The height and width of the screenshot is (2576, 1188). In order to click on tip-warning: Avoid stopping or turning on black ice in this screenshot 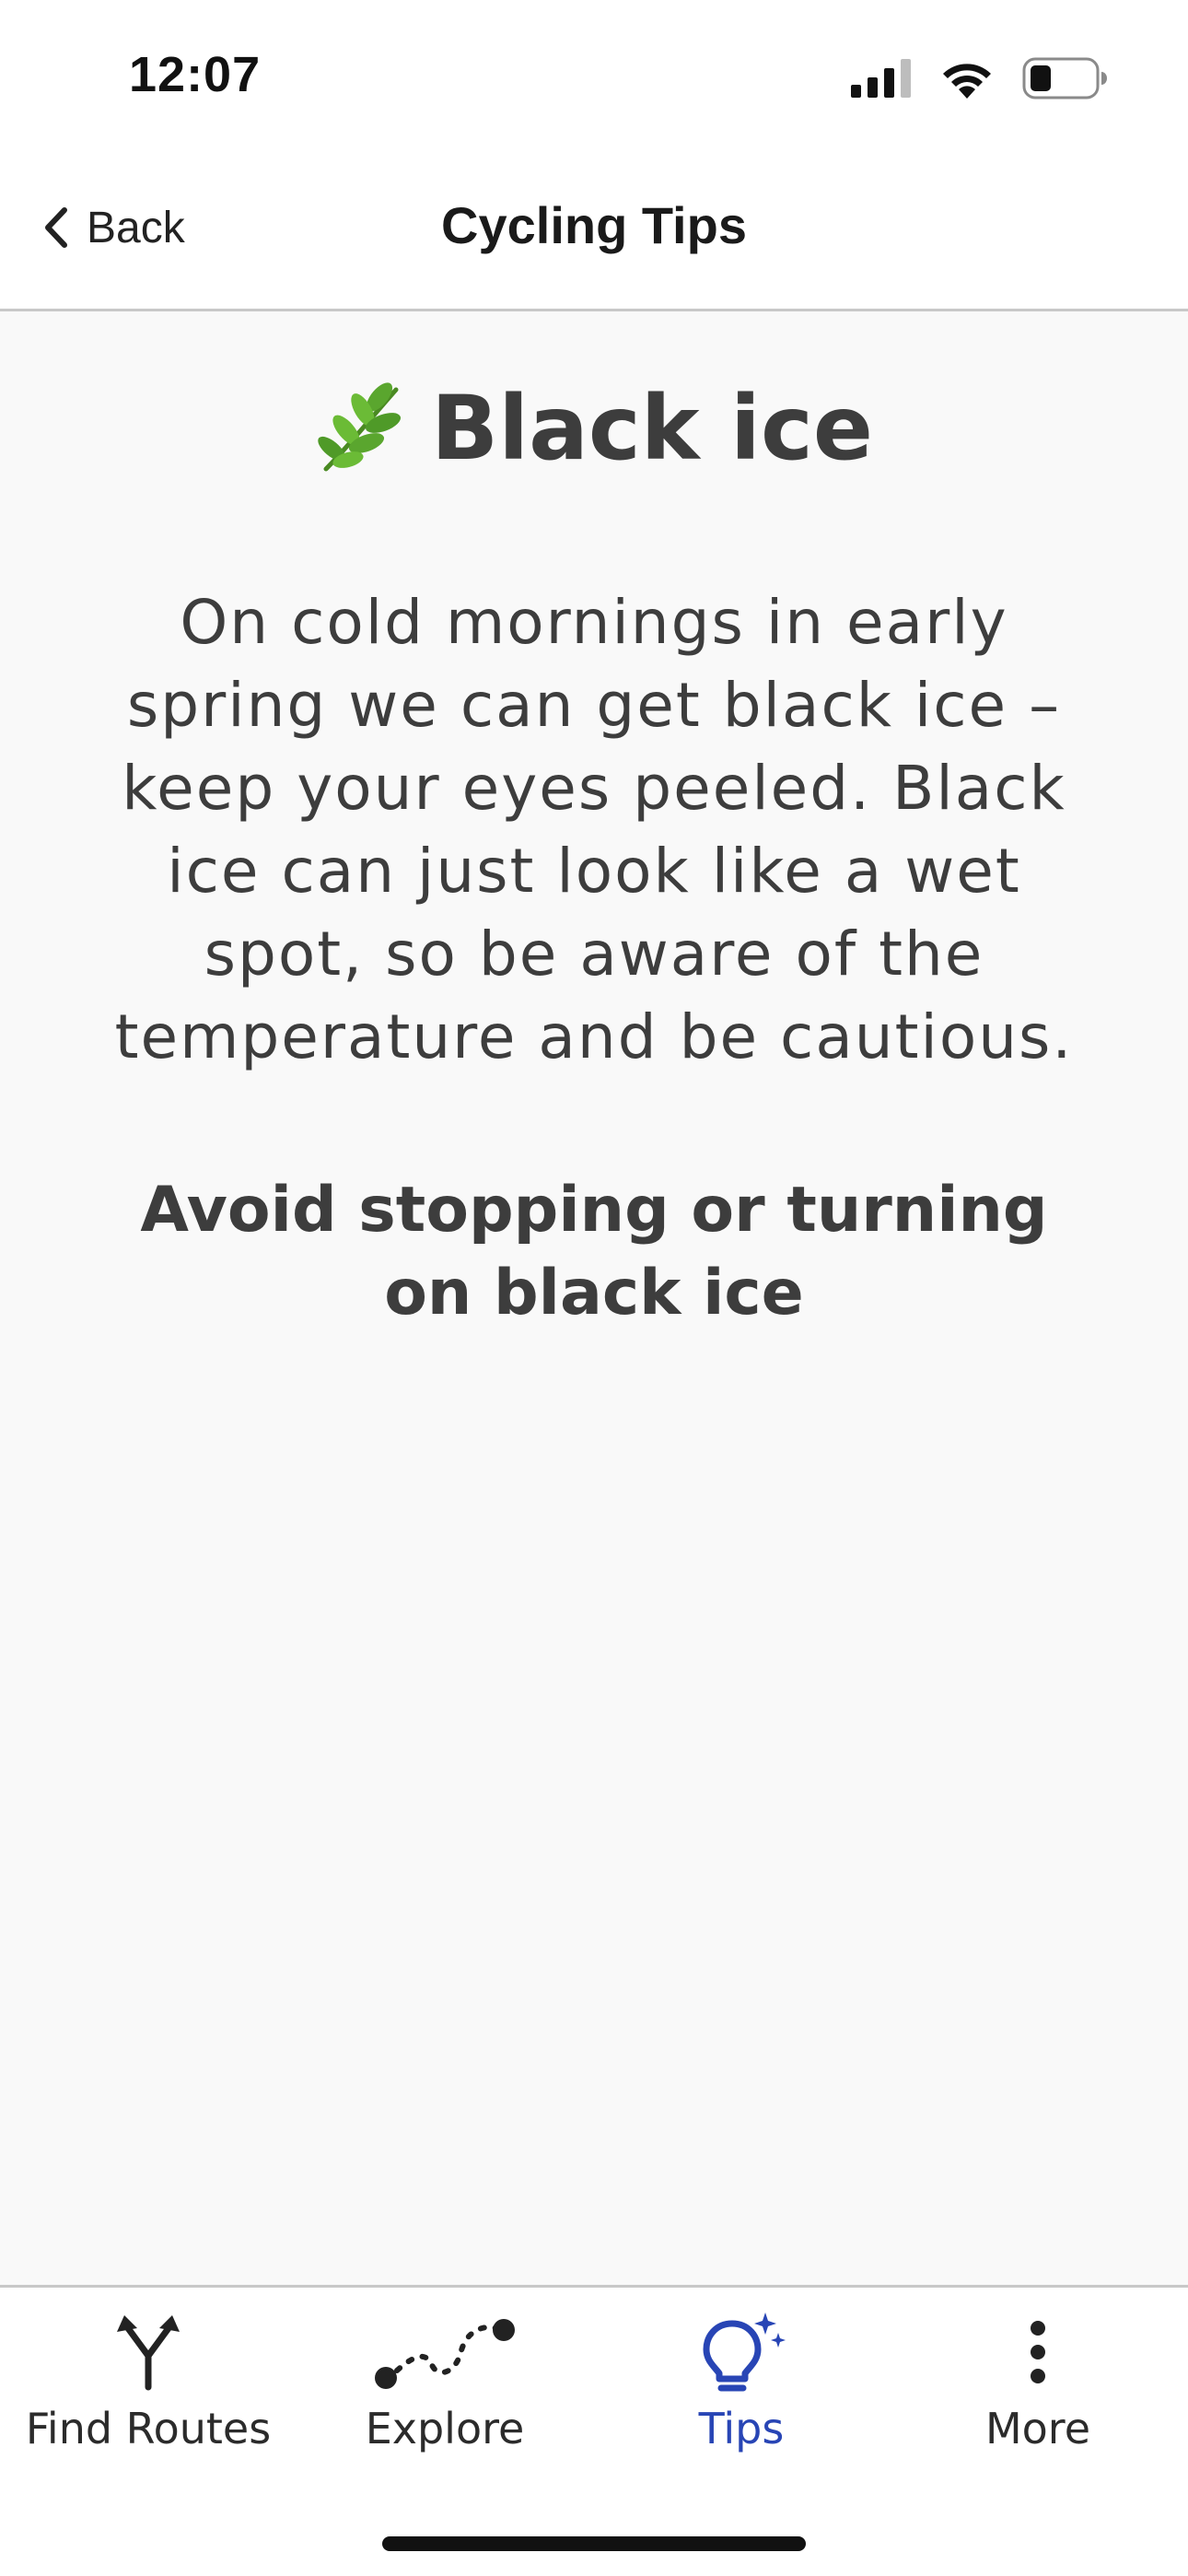, I will do `click(594, 1251)`.